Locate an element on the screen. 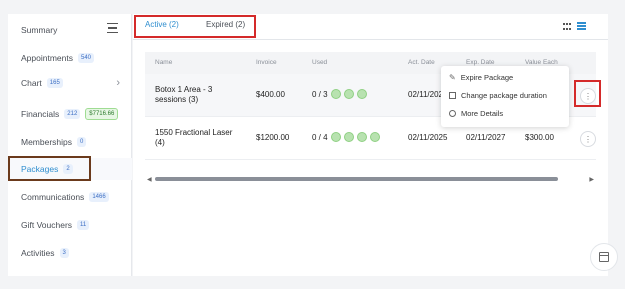 Image resolution: width=625 pixels, height=289 pixels. chevron-right-icon: › is located at coordinates (118, 83).